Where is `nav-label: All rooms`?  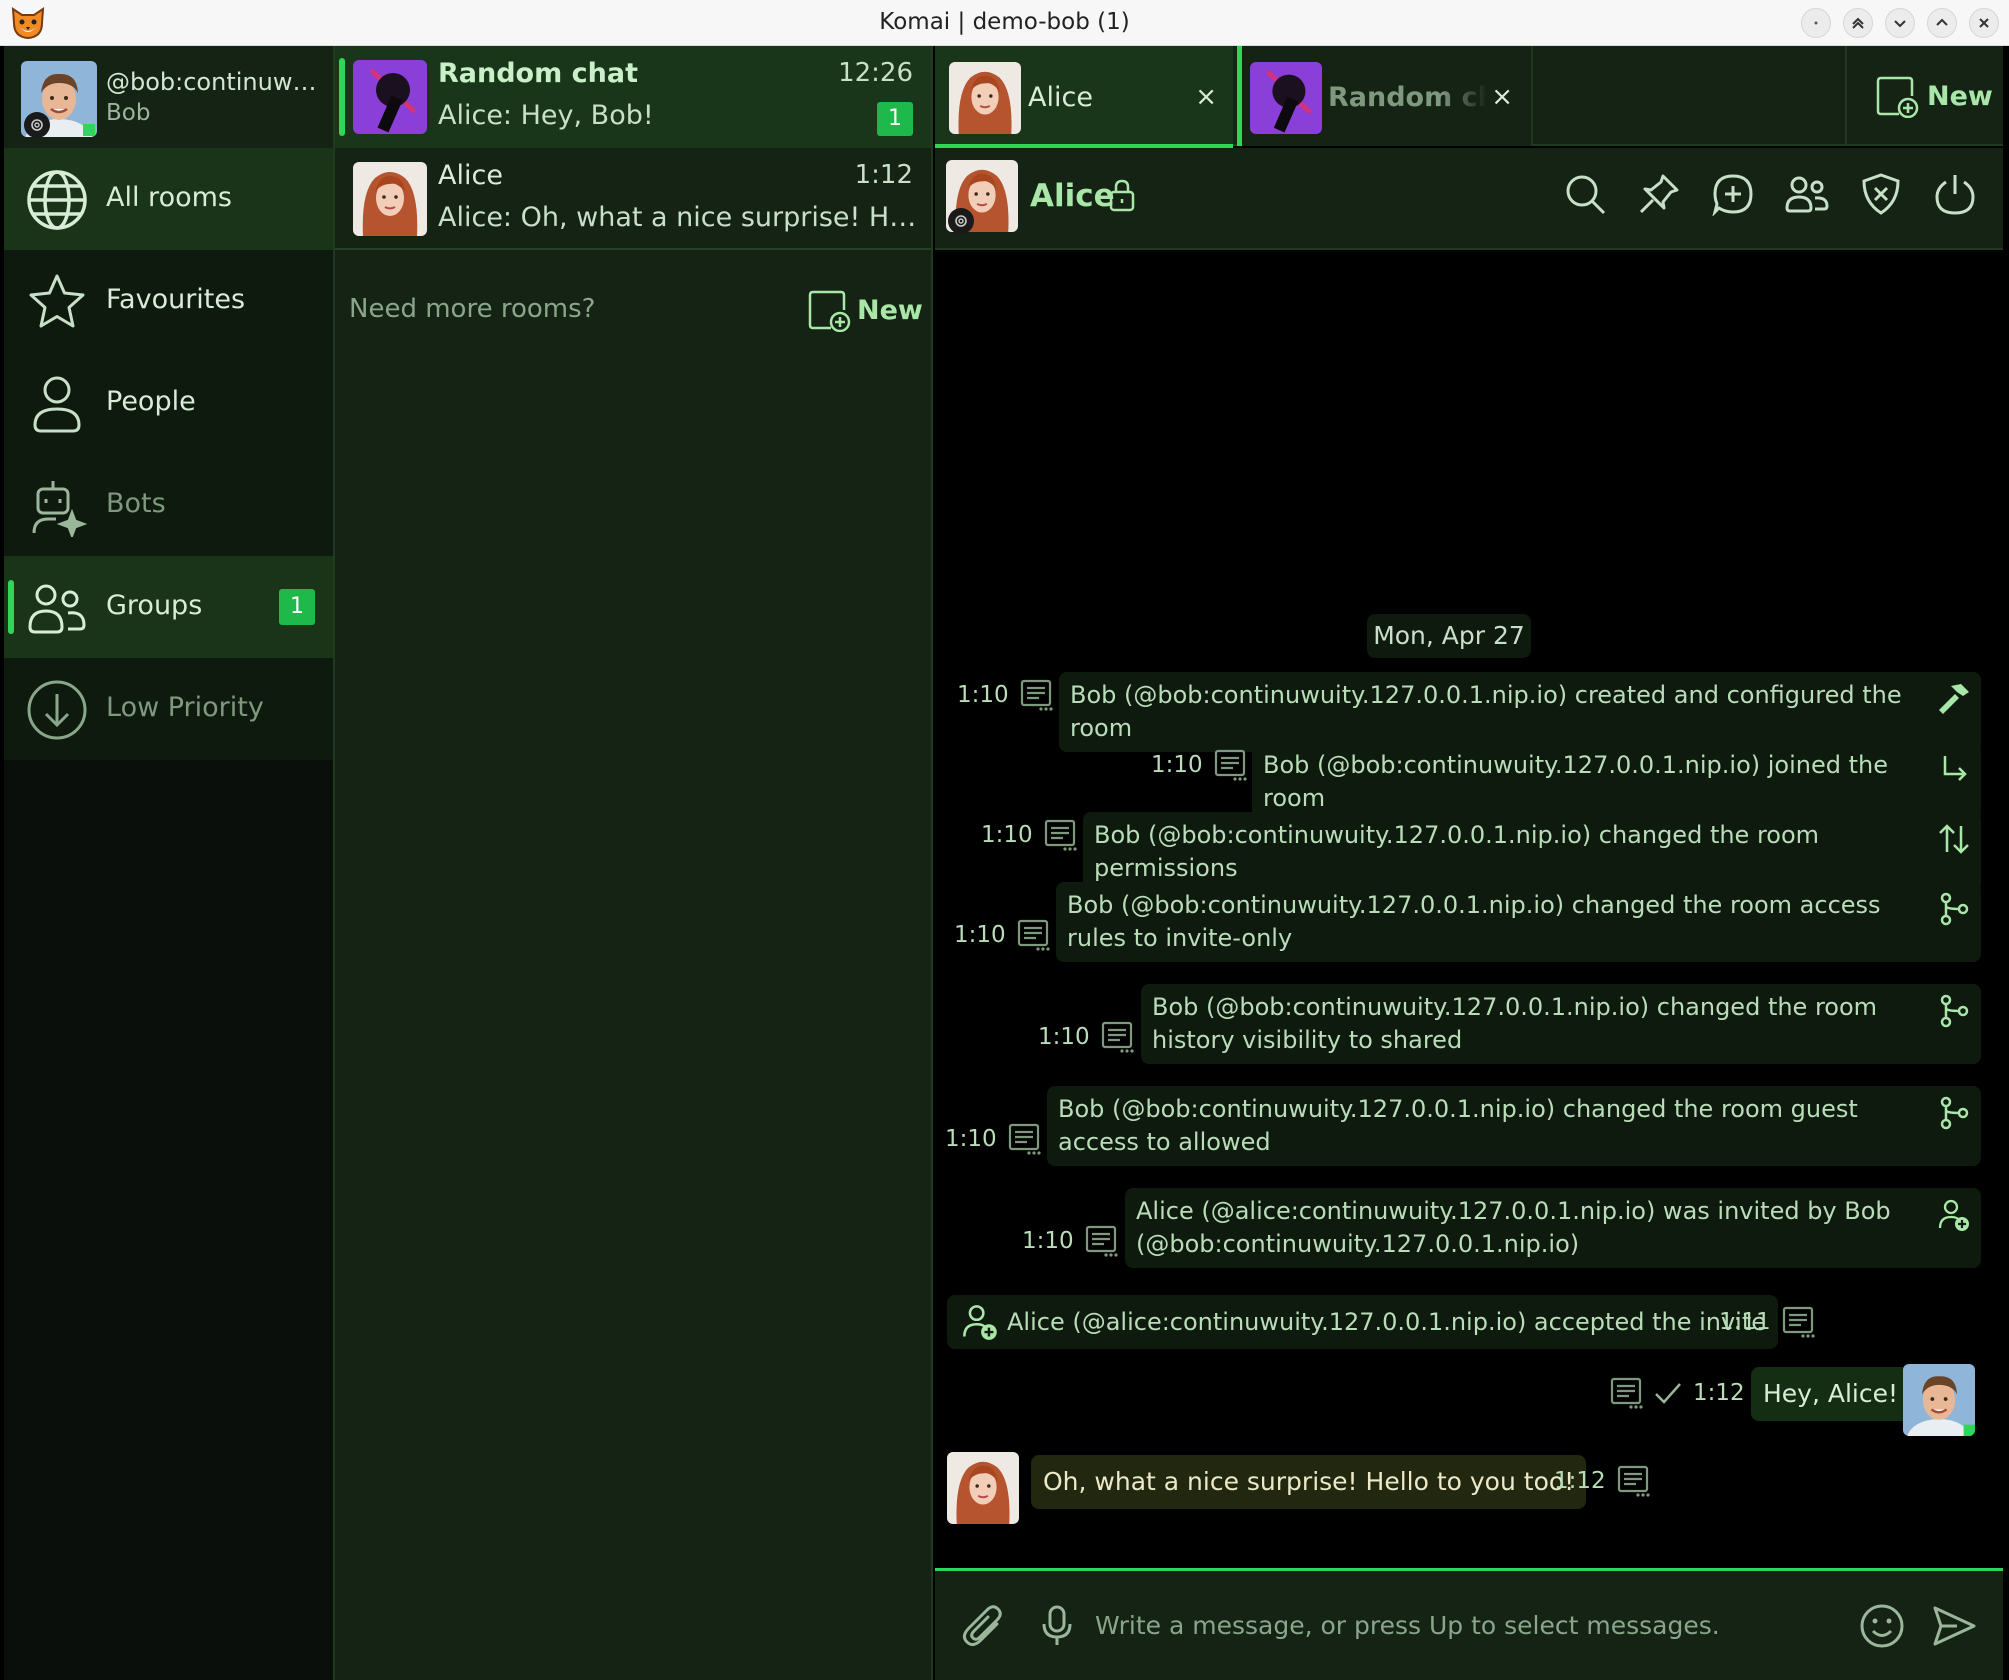 nav-label: All rooms is located at coordinates (169, 197).